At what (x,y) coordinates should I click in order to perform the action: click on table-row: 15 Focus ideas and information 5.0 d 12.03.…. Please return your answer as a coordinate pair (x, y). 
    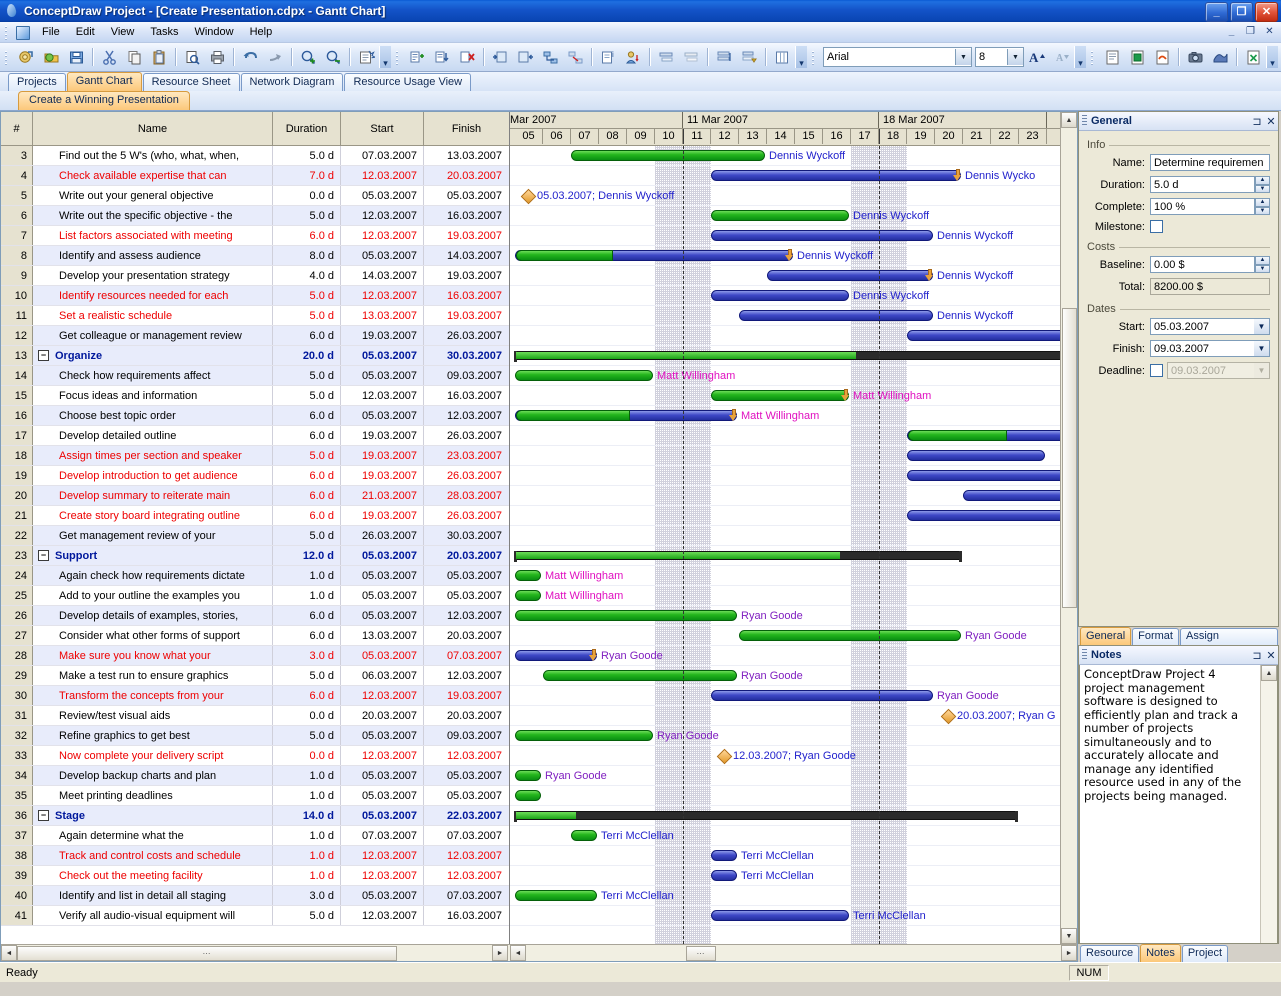
    Looking at the image, I should click on (255, 396).